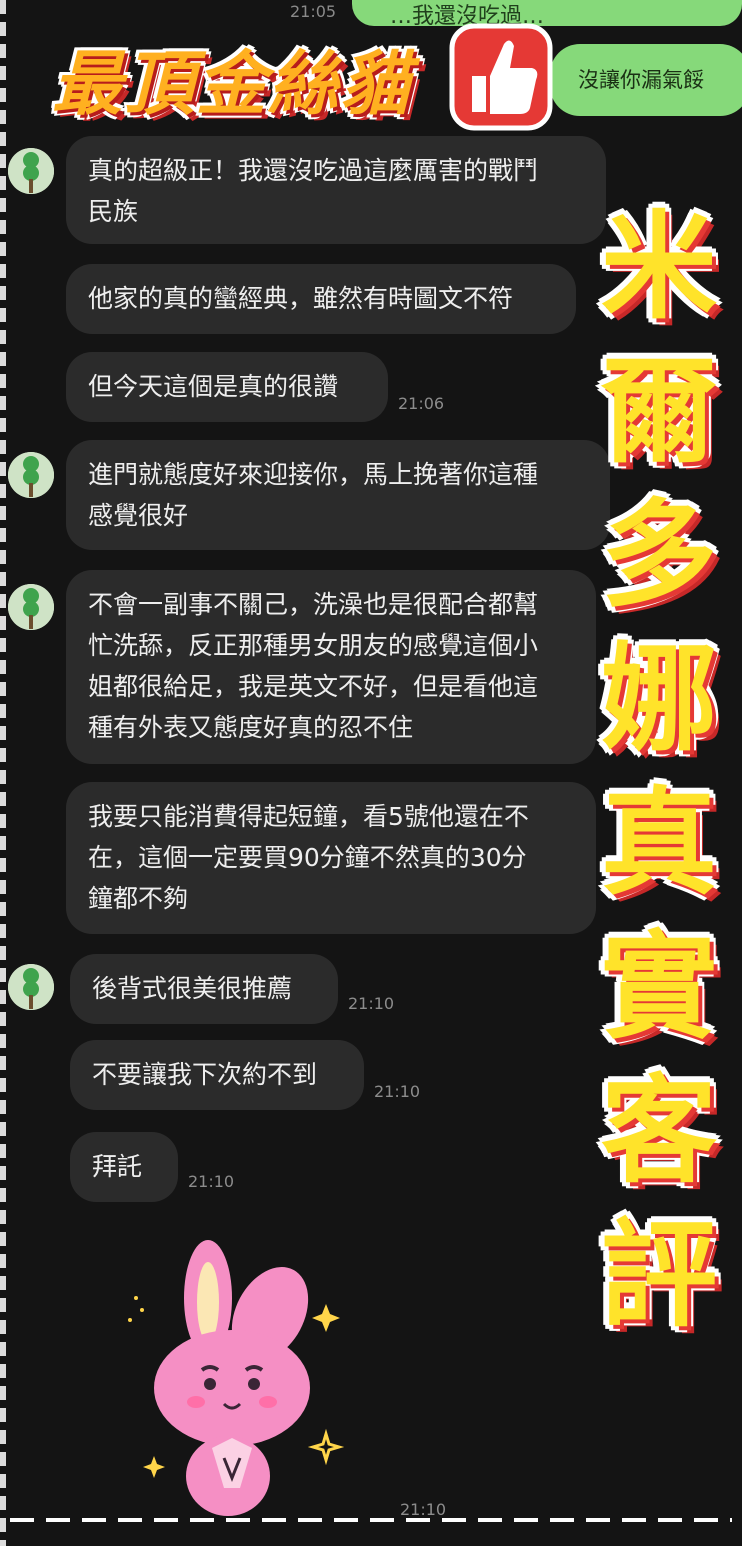  I want to click on overlay-char: 米, so click(659, 267).